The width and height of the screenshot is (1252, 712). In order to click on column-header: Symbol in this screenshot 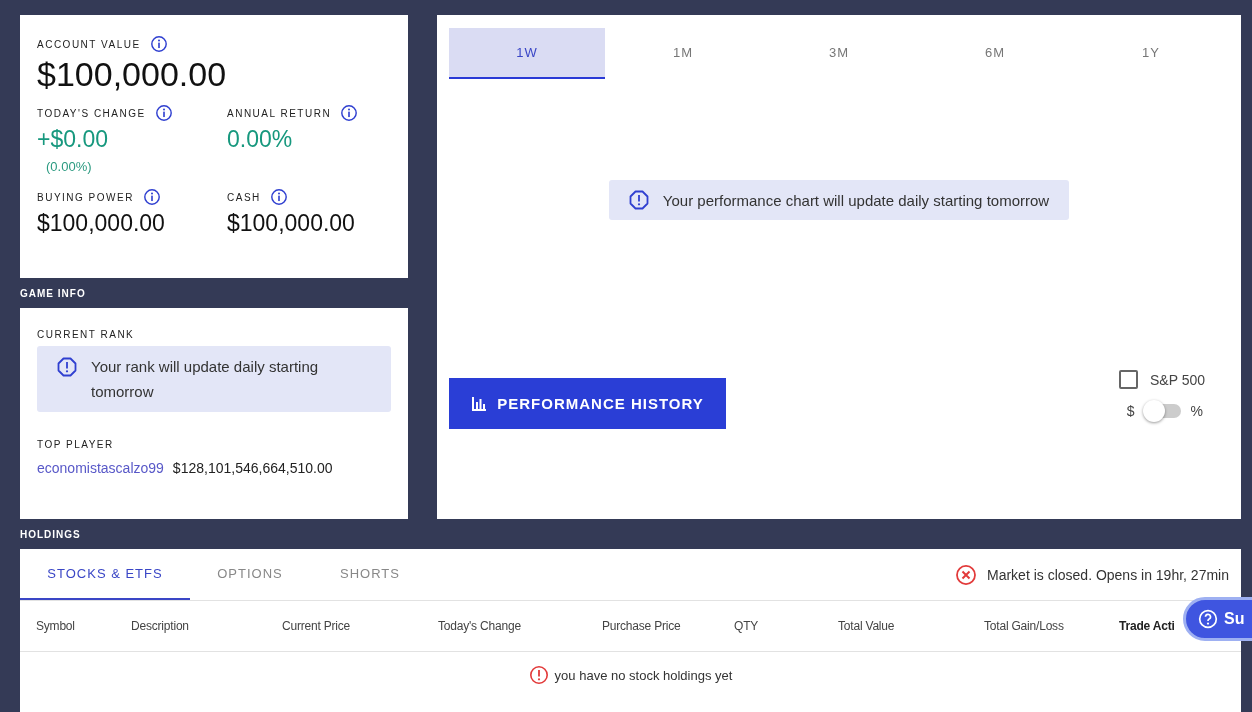, I will do `click(56, 626)`.